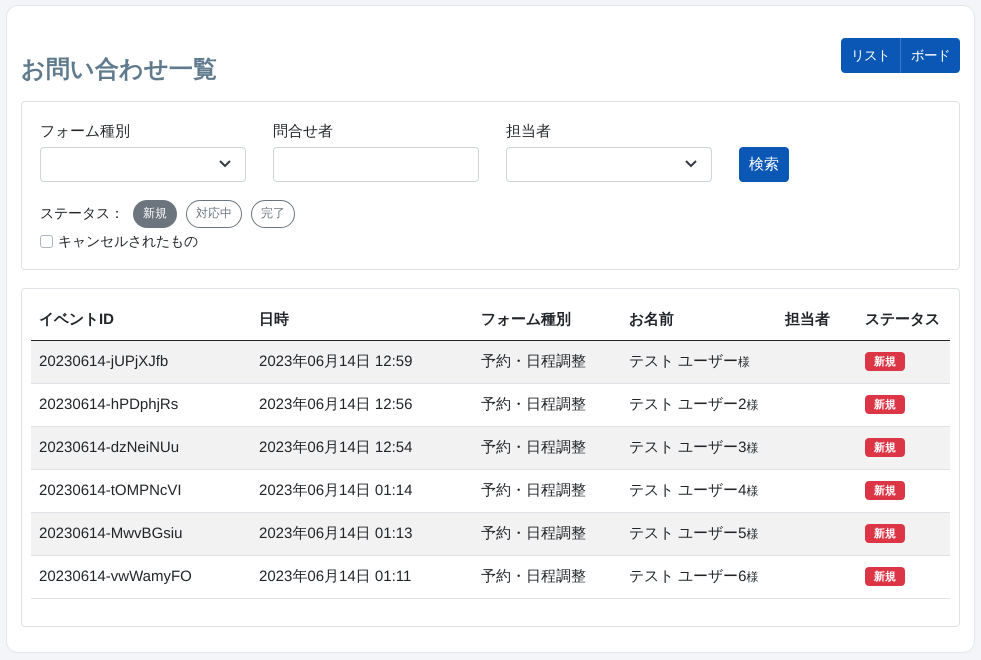 This screenshot has width=981, height=660. What do you see at coordinates (903, 319) in the screenshot?
I see `column-header: ステータス` at bounding box center [903, 319].